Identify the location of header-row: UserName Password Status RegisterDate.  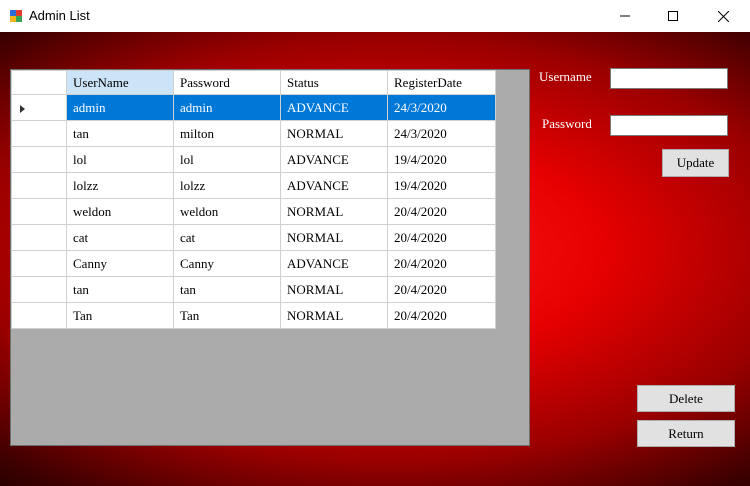
(253, 82).